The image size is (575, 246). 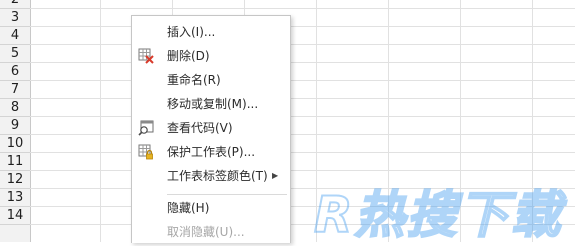 What do you see at coordinates (15, 162) in the screenshot?
I see `row-header: 11` at bounding box center [15, 162].